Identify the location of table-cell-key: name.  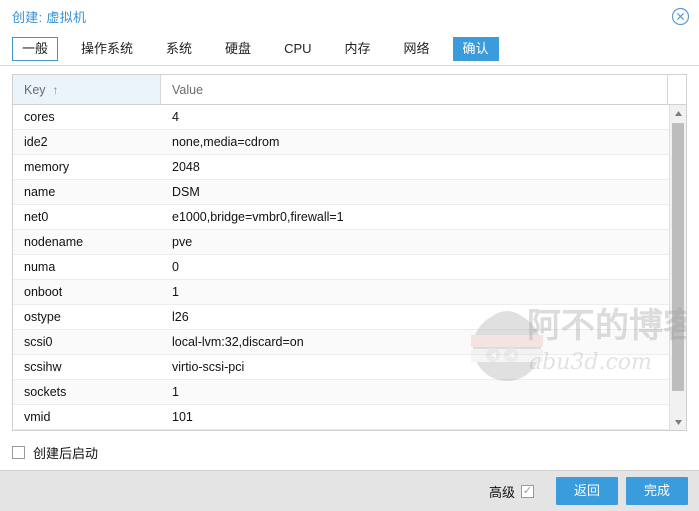
(40, 192).